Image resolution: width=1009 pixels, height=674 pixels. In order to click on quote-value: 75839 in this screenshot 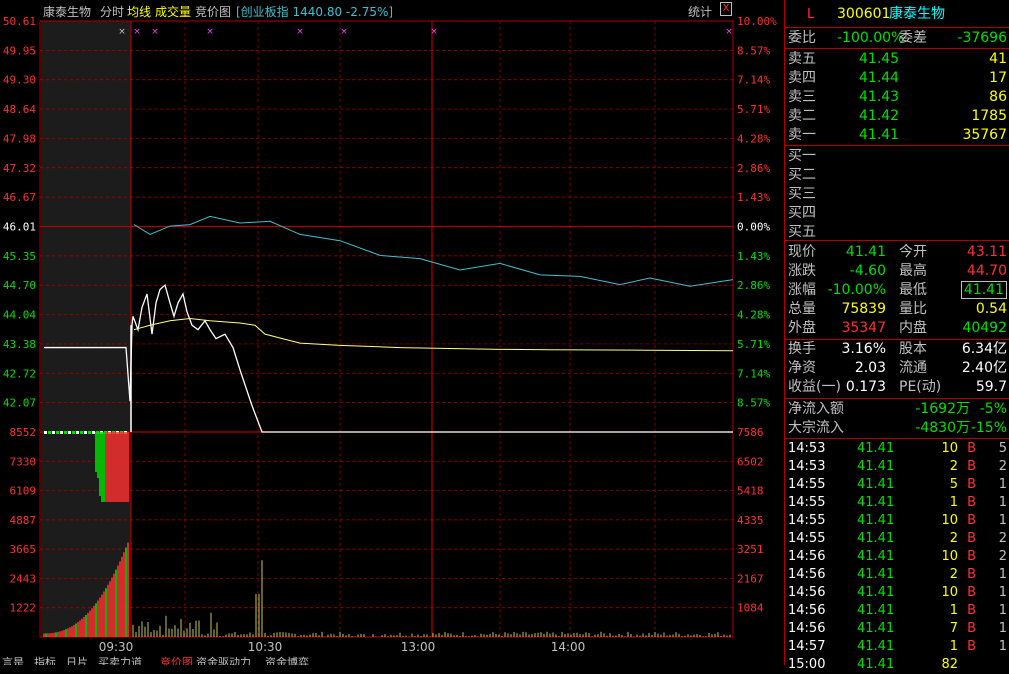, I will do `click(863, 309)`.